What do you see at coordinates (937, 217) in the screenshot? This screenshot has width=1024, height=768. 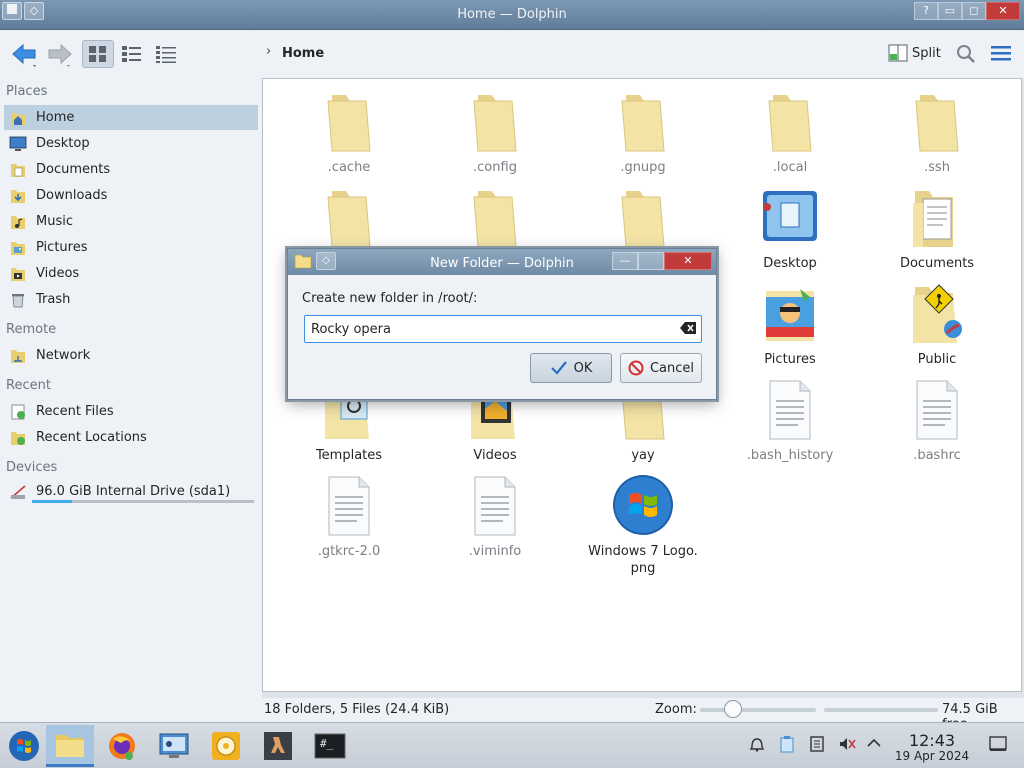 I see `documents-folder-icon` at bounding box center [937, 217].